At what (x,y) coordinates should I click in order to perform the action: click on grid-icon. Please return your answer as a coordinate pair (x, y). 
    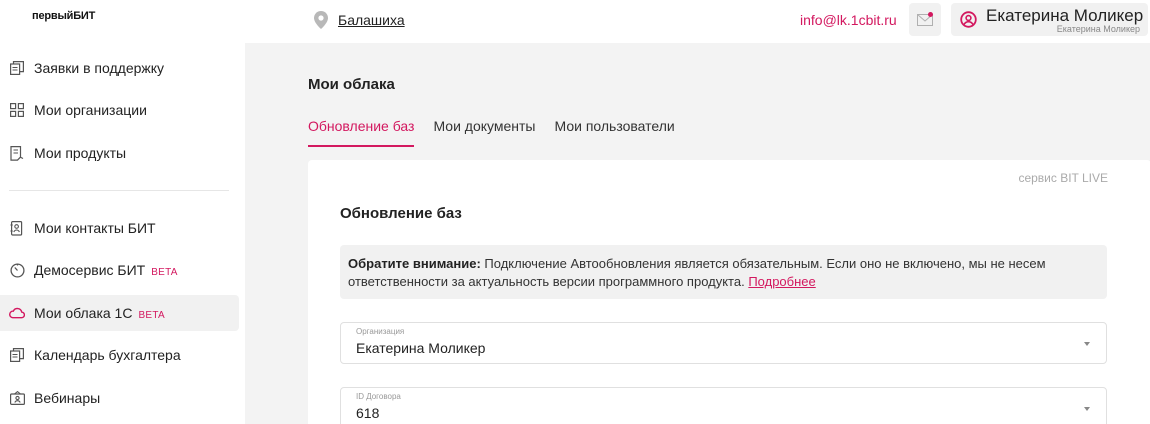
    Looking at the image, I should click on (17, 110).